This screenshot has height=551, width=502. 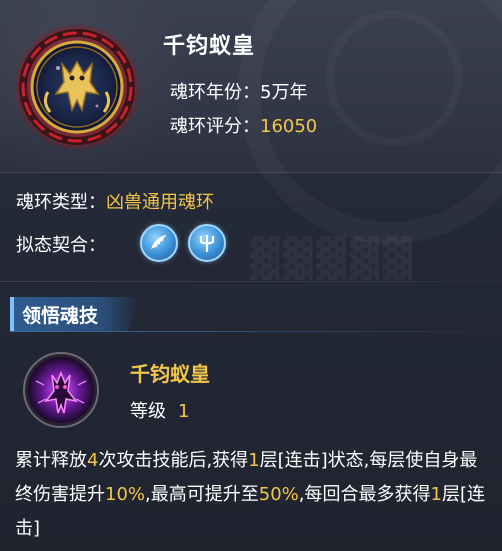 What do you see at coordinates (278, 494) in the screenshot?
I see `desc-highlight: 50%` at bounding box center [278, 494].